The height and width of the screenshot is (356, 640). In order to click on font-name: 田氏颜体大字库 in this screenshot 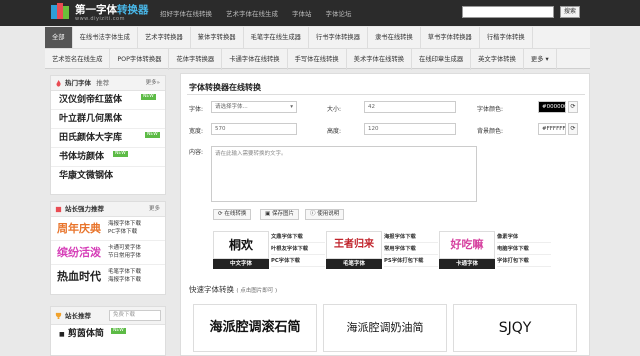, I will do `click(91, 138)`.